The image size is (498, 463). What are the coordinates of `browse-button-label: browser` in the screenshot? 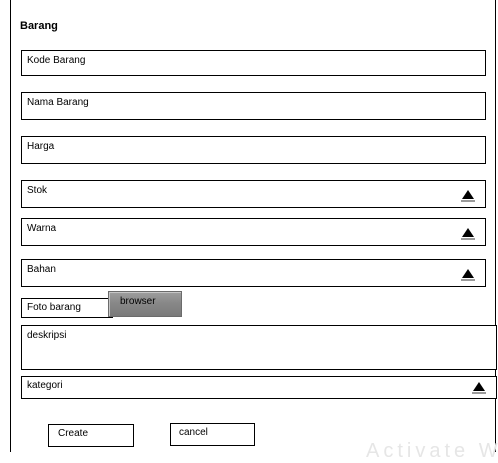 It's located at (138, 301).